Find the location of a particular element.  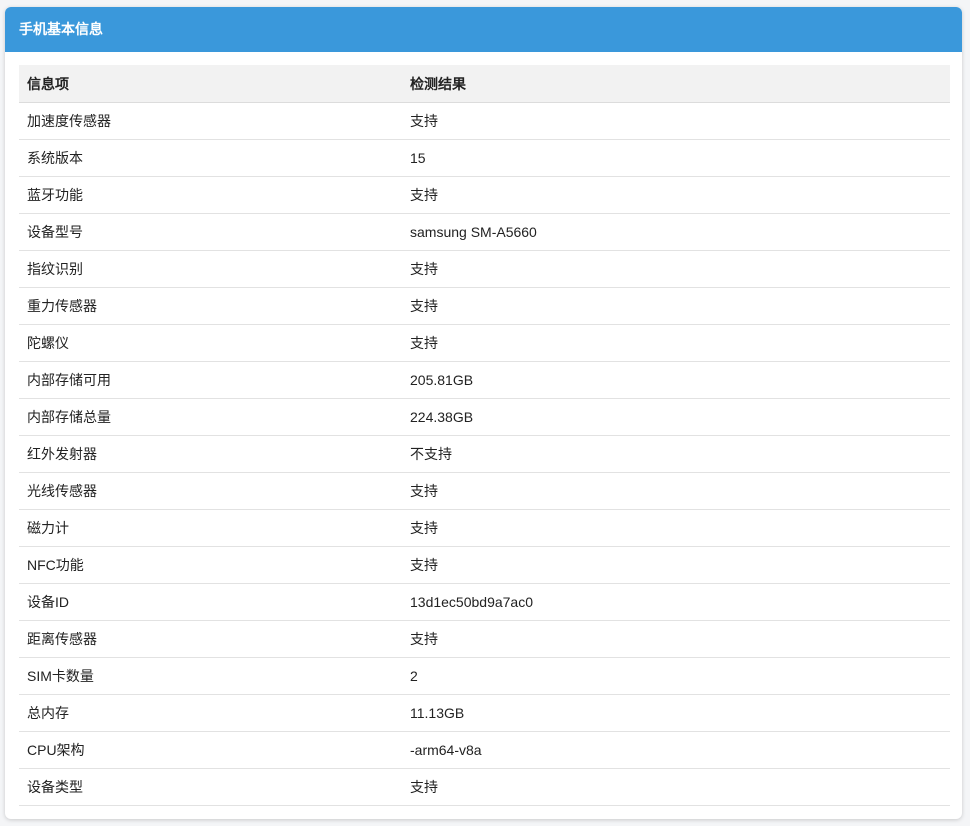

table-row: 蓝牙功能 支持 is located at coordinates (484, 195).